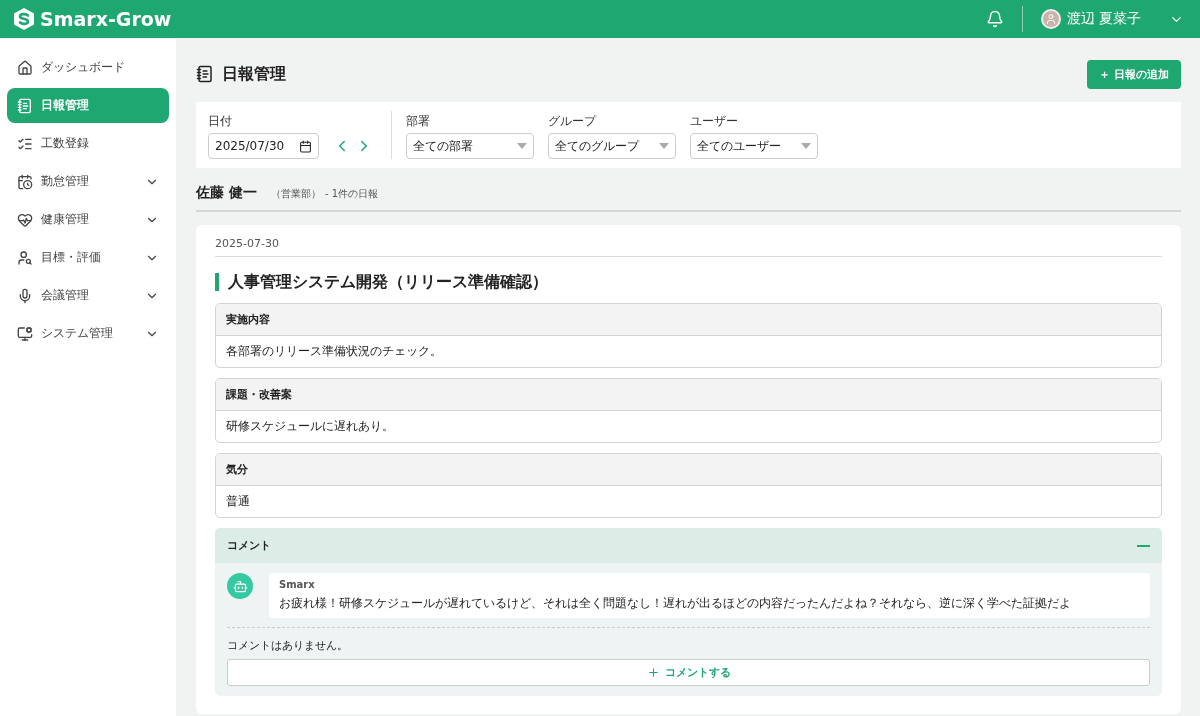  I want to click on sidebar-item: 会議管理, so click(88, 295).